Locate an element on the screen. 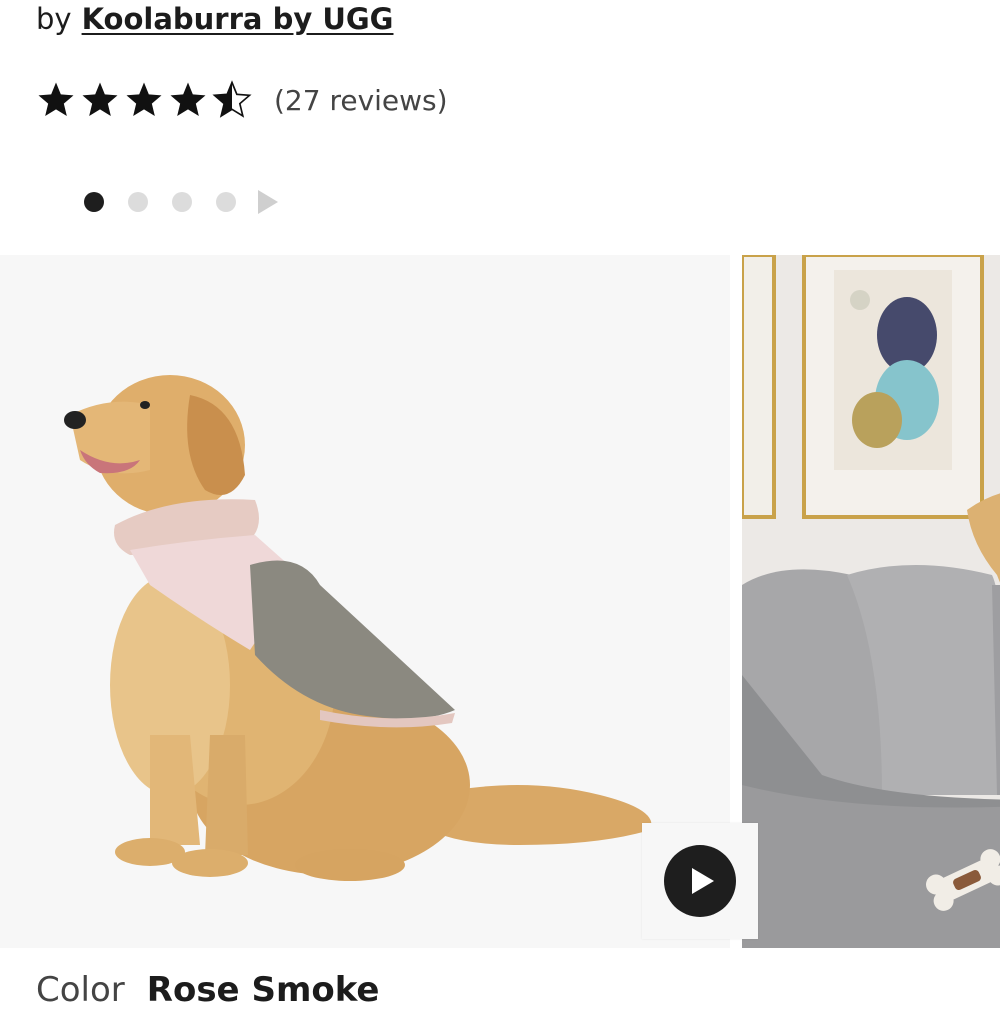 This screenshot has height=1012, width=1000. rating-summary: (27 reviews) is located at coordinates (242, 100).